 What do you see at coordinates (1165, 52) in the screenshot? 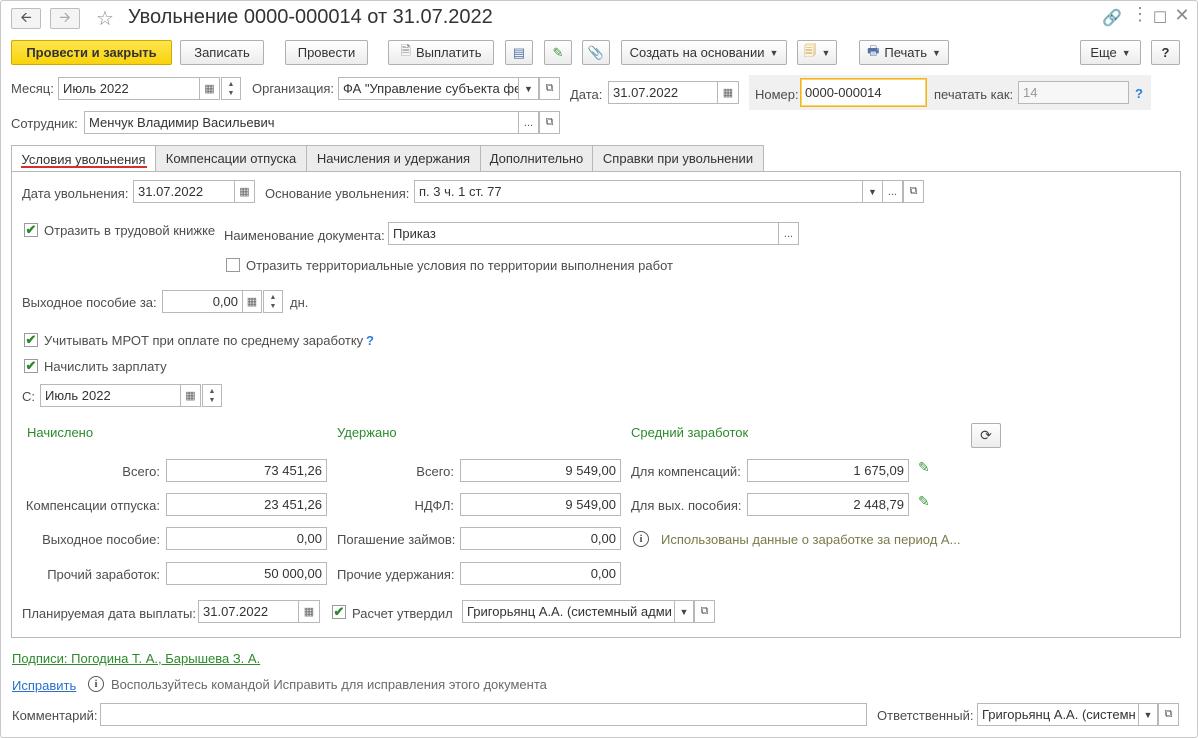
I see `help-button: ?` at bounding box center [1165, 52].